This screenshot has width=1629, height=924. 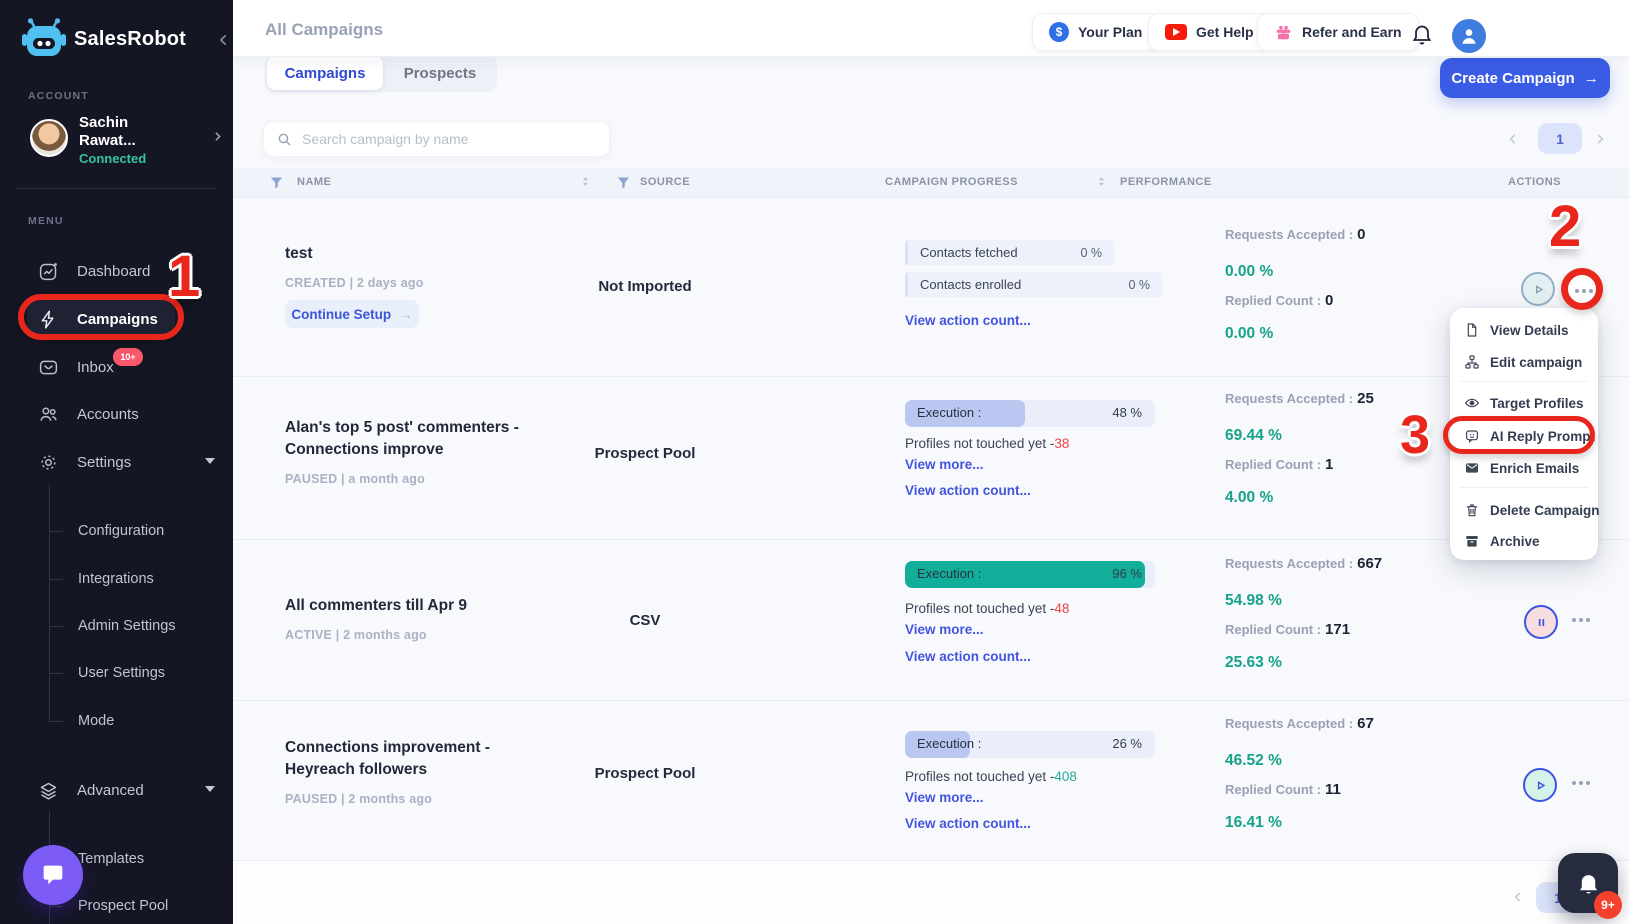 I want to click on next-page-icon, so click(x=1600, y=139).